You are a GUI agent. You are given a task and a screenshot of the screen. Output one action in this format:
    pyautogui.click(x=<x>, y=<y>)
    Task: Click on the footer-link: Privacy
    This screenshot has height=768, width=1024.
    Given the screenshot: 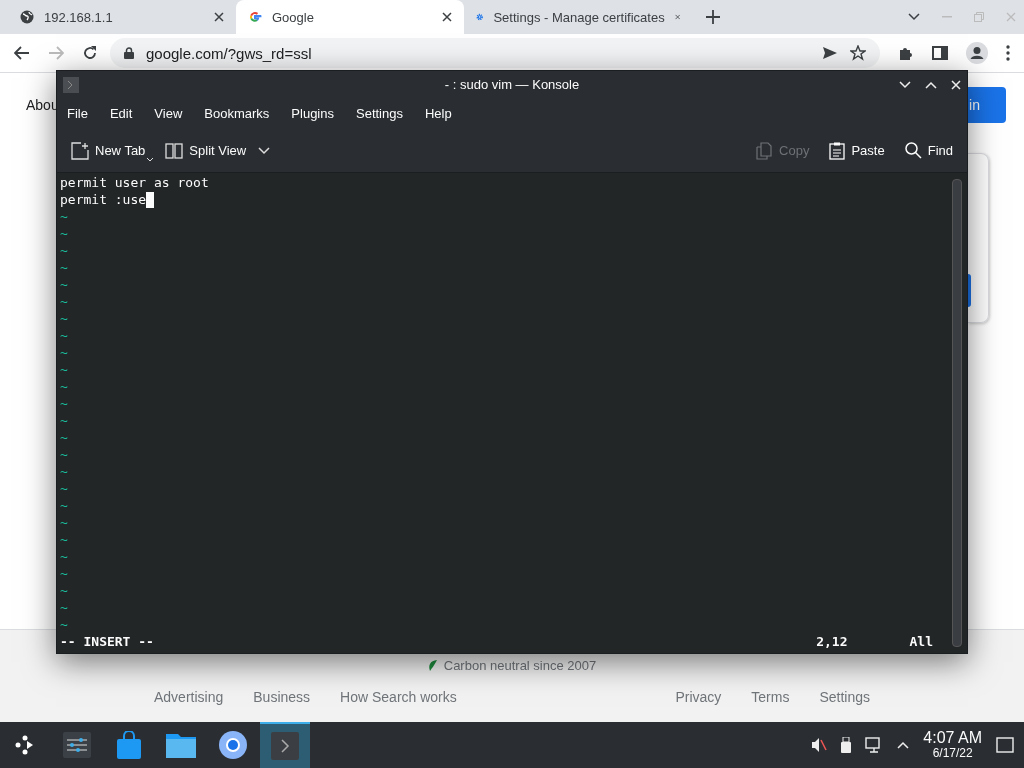 What is the action you would take?
    pyautogui.click(x=698, y=697)
    